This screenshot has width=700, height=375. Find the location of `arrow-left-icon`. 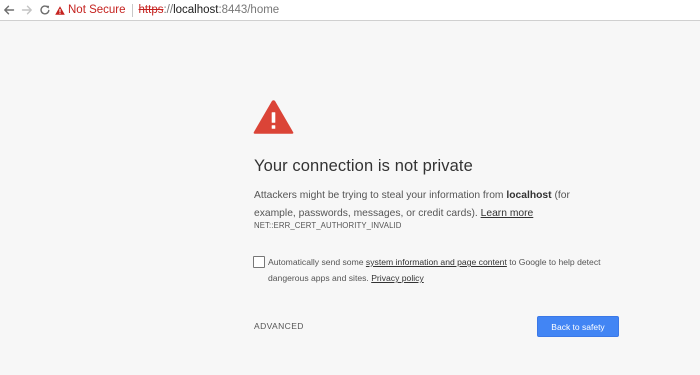

arrow-left-icon is located at coordinates (9, 10).